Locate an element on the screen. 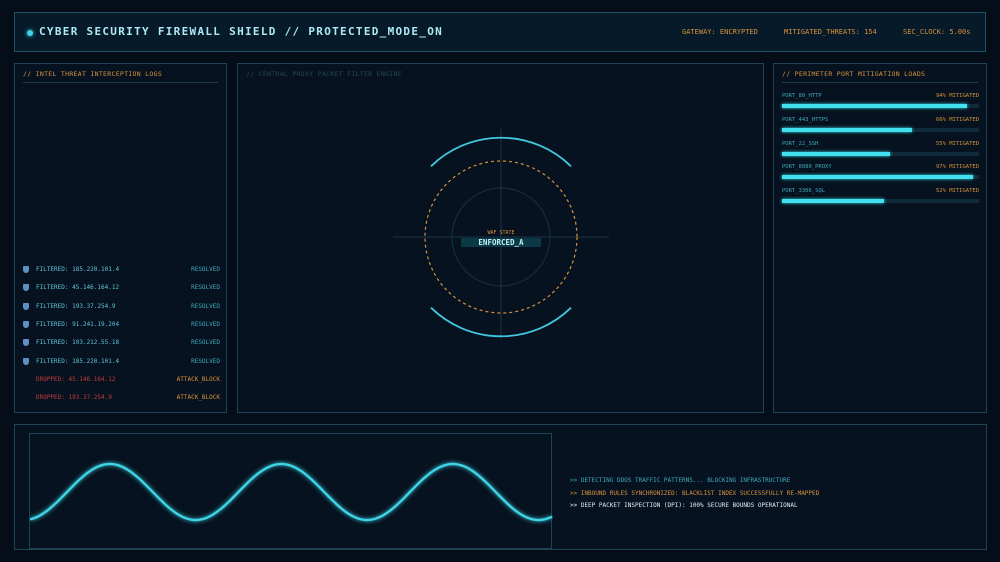 The width and height of the screenshot is (1000, 562). log-entry-address: DROPPED: 193.37.254.9 is located at coordinates (74, 398).